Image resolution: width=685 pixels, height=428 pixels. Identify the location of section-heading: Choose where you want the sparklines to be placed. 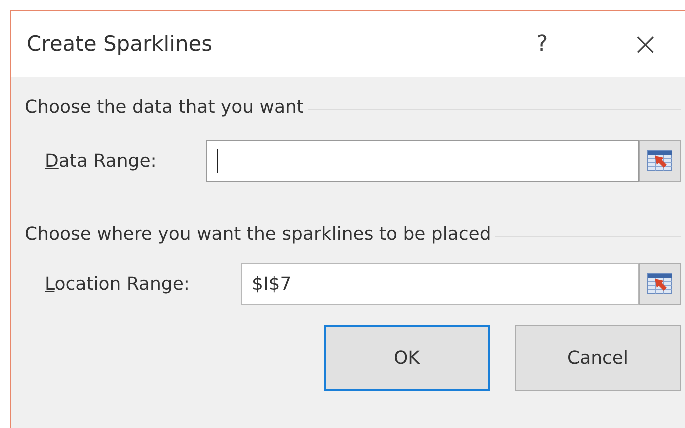
(258, 234).